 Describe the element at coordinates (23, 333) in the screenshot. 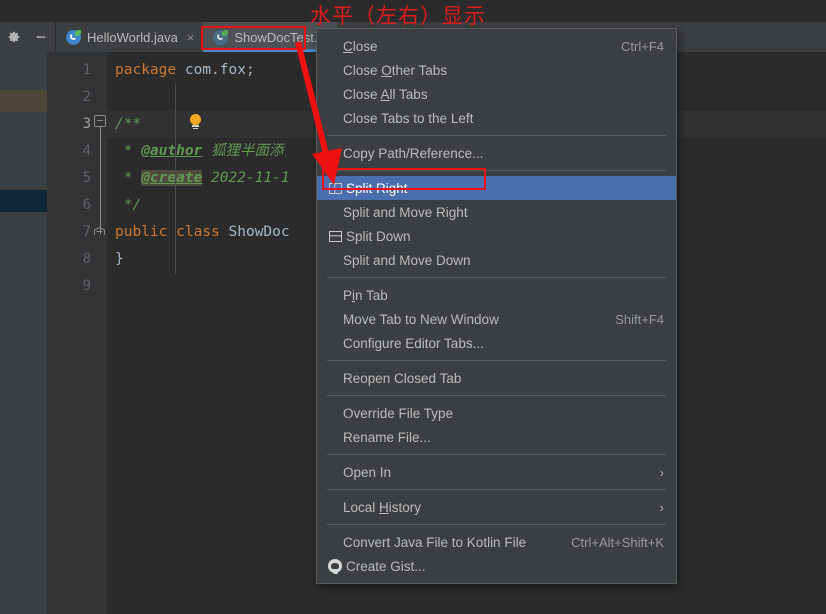

I see `vcs-marker-stripe` at that location.